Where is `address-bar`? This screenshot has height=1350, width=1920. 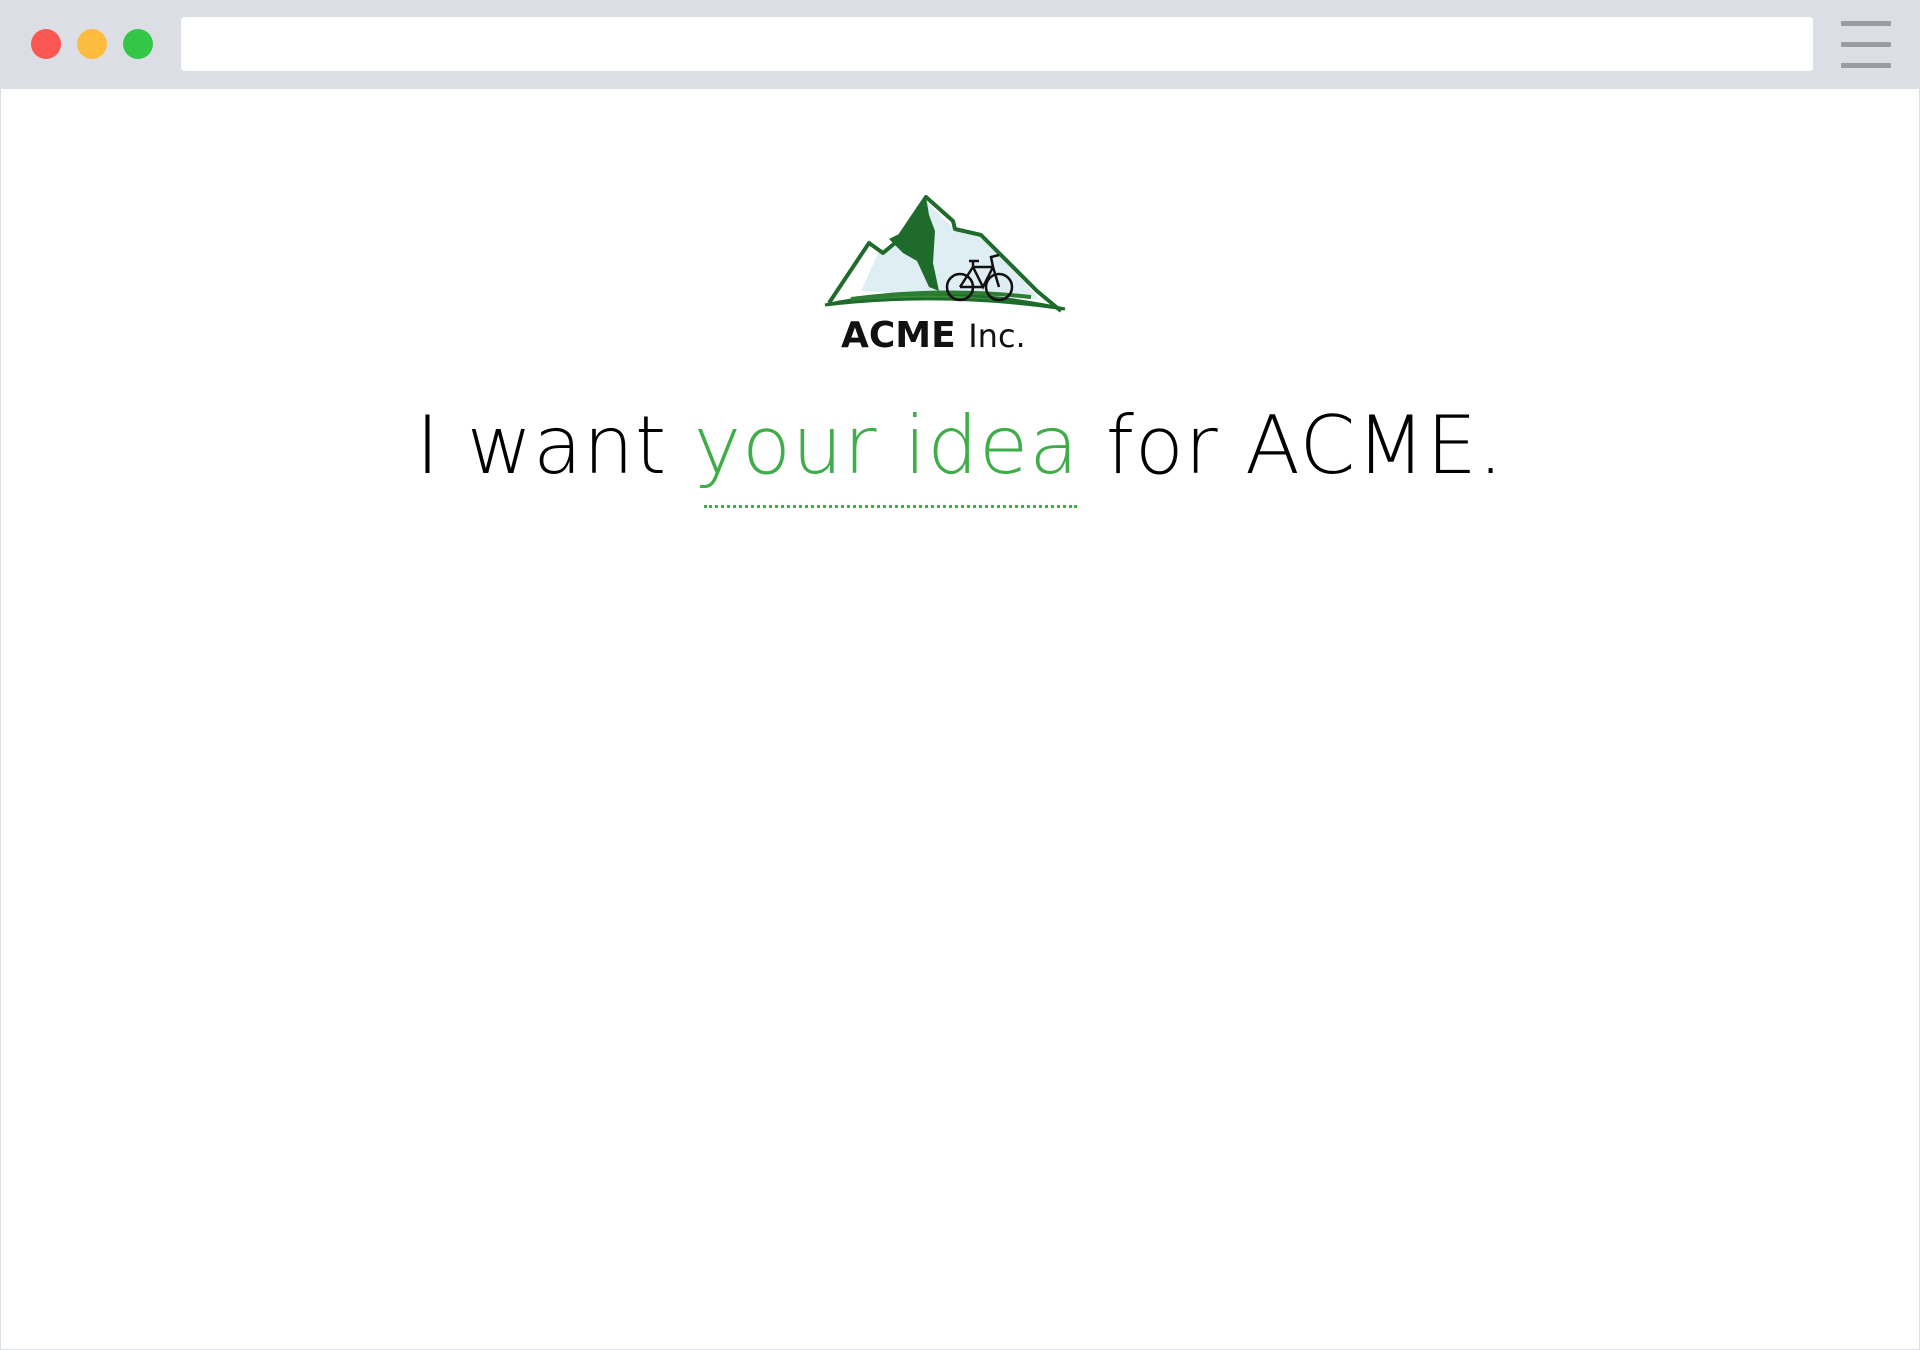
address-bar is located at coordinates (997, 44).